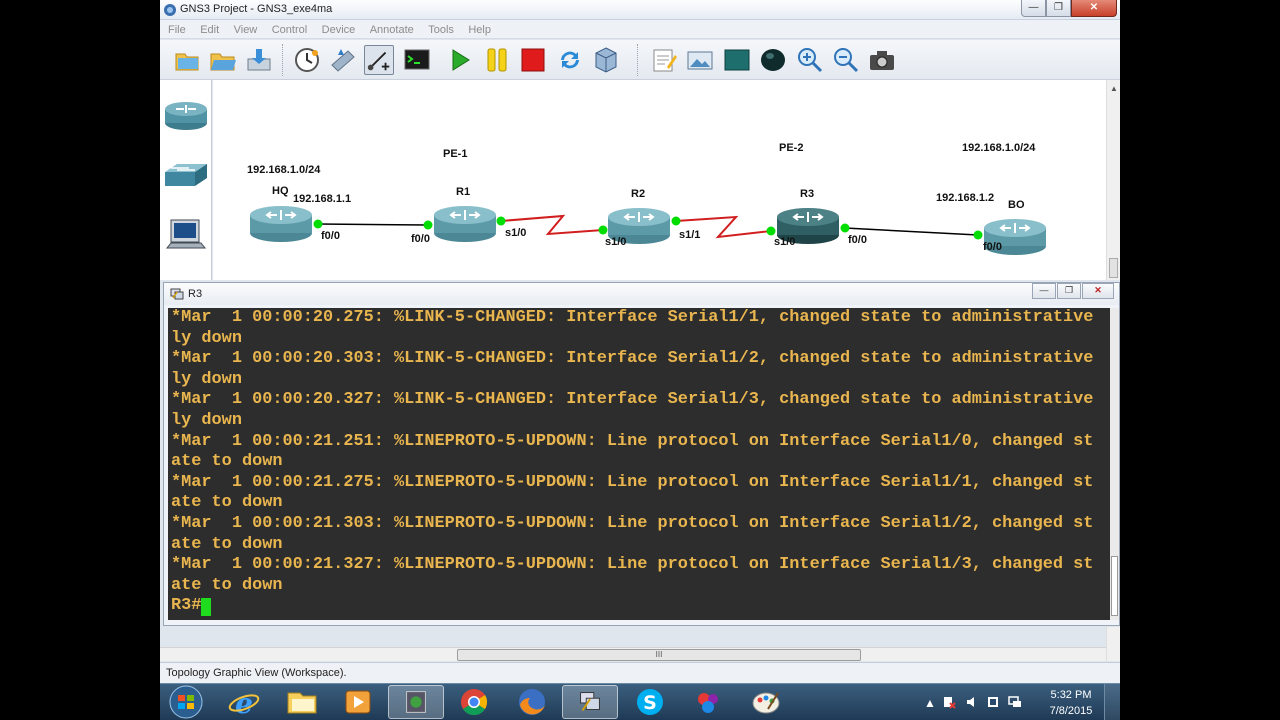 The height and width of the screenshot is (720, 1280). I want to click on router-hq, so click(281, 223).